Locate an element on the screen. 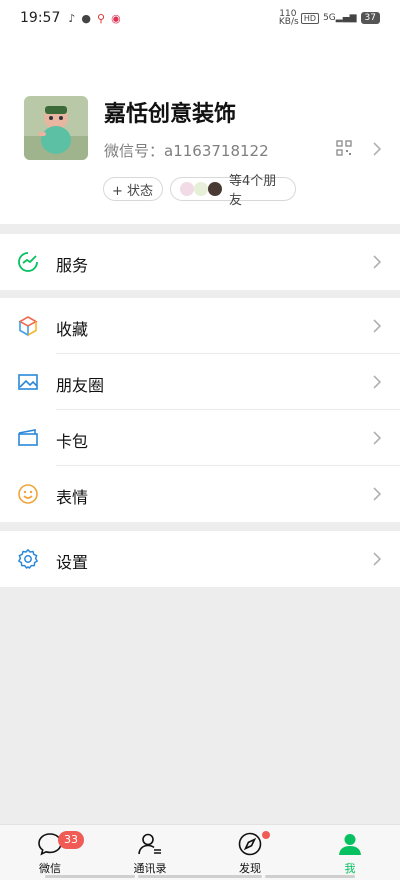 Image resolution: width=400 pixels, height=880 pixels. smiley-icon is located at coordinates (28, 494).